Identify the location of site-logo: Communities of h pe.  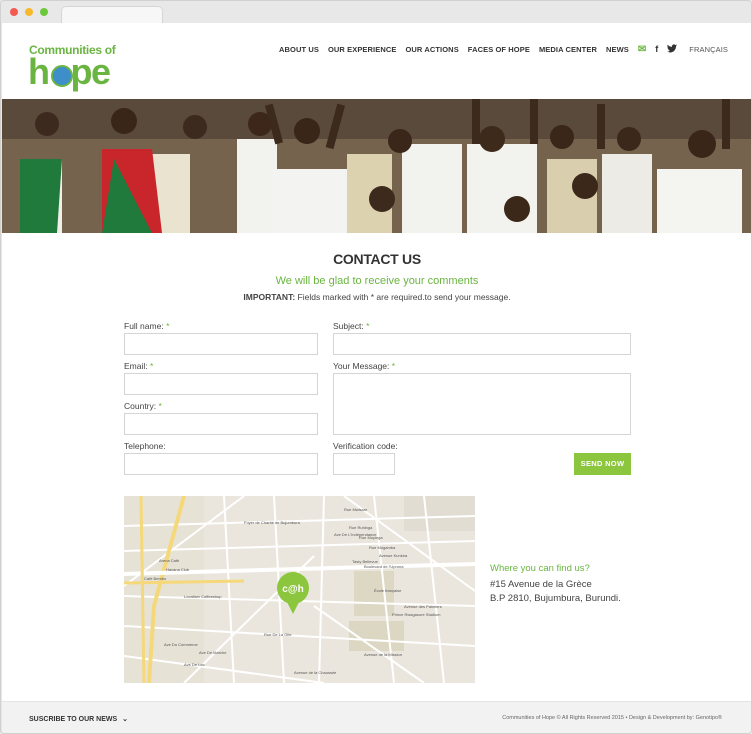
(74, 67).